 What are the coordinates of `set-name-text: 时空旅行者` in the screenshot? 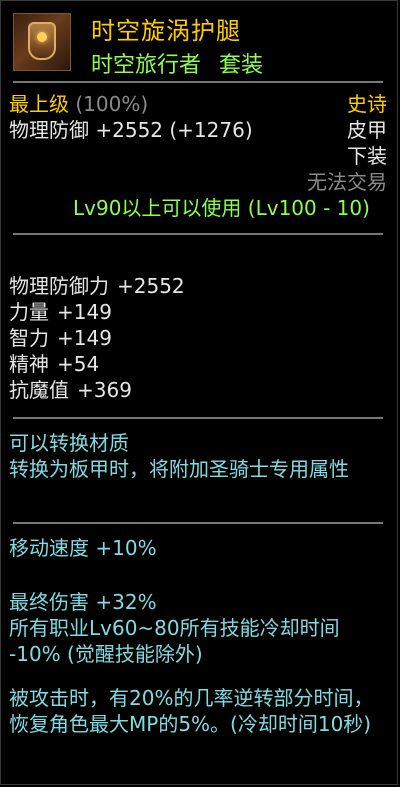 It's located at (146, 65).